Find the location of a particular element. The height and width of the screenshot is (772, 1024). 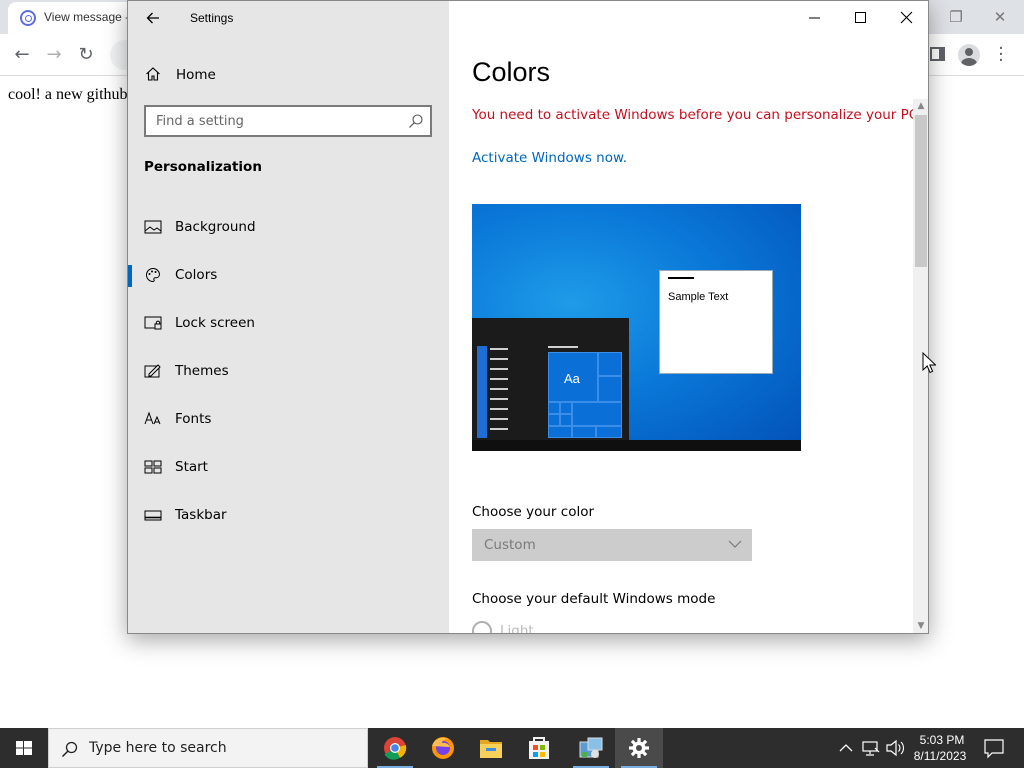

nav-home-label: Home is located at coordinates (196, 75).